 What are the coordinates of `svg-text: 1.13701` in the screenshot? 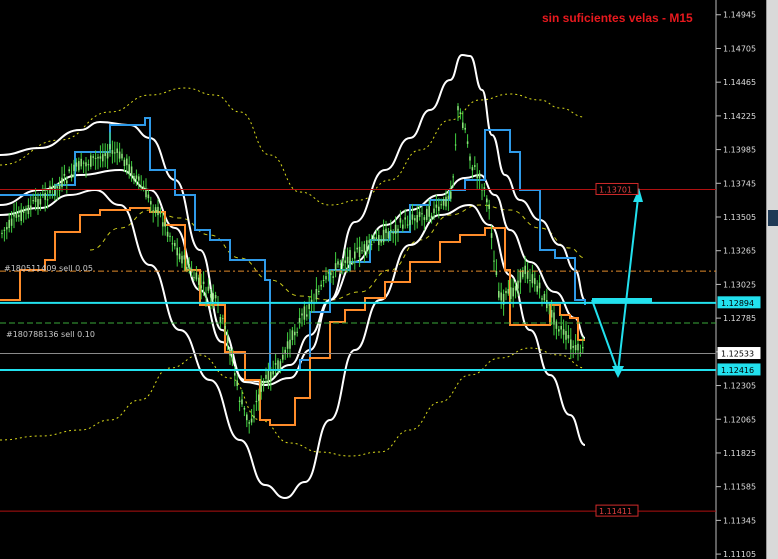 It's located at (615, 189).